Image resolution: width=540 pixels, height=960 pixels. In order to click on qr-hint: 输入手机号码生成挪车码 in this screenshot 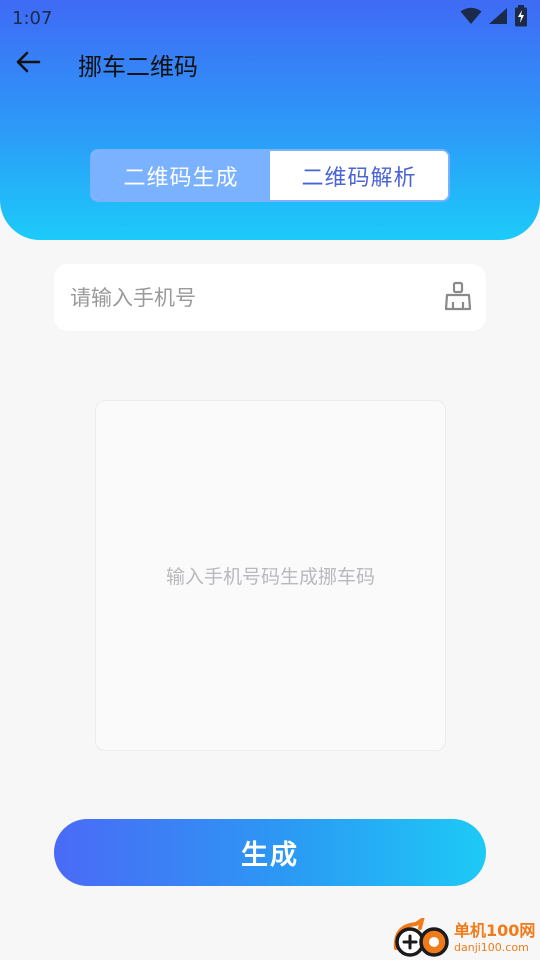, I will do `click(270, 577)`.